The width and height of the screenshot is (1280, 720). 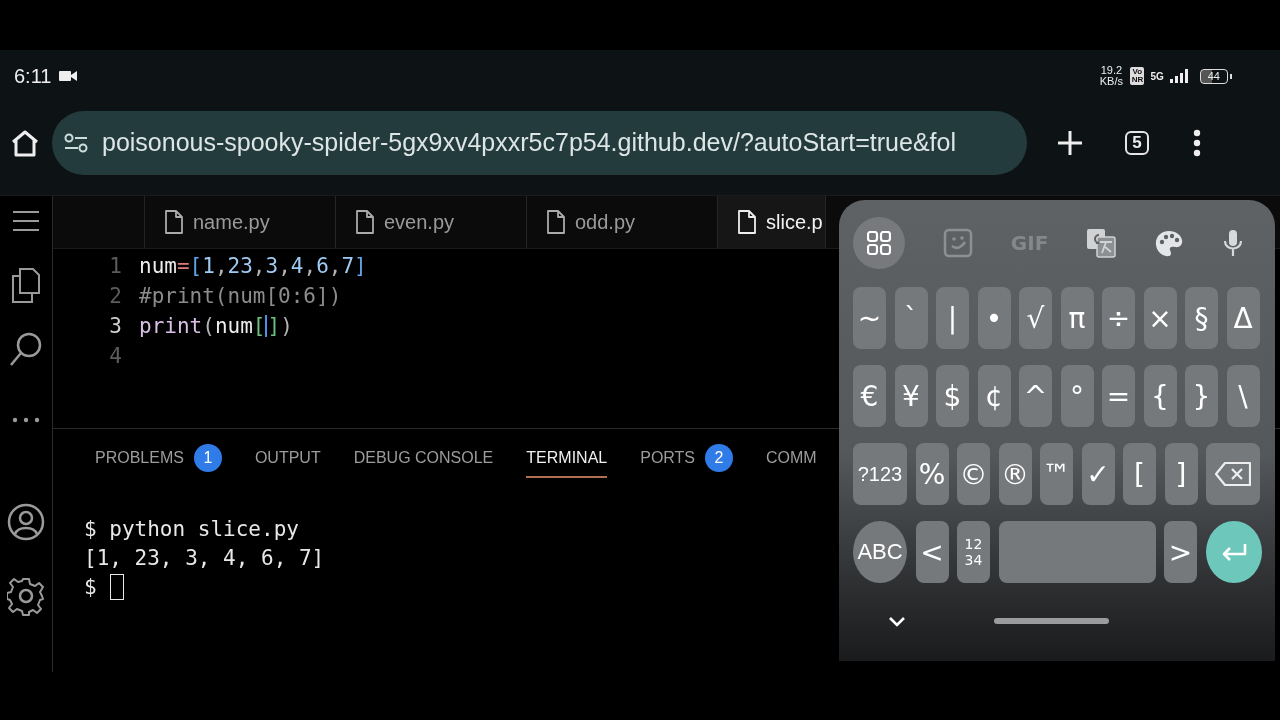 What do you see at coordinates (1233, 552) in the screenshot?
I see `enter-icon` at bounding box center [1233, 552].